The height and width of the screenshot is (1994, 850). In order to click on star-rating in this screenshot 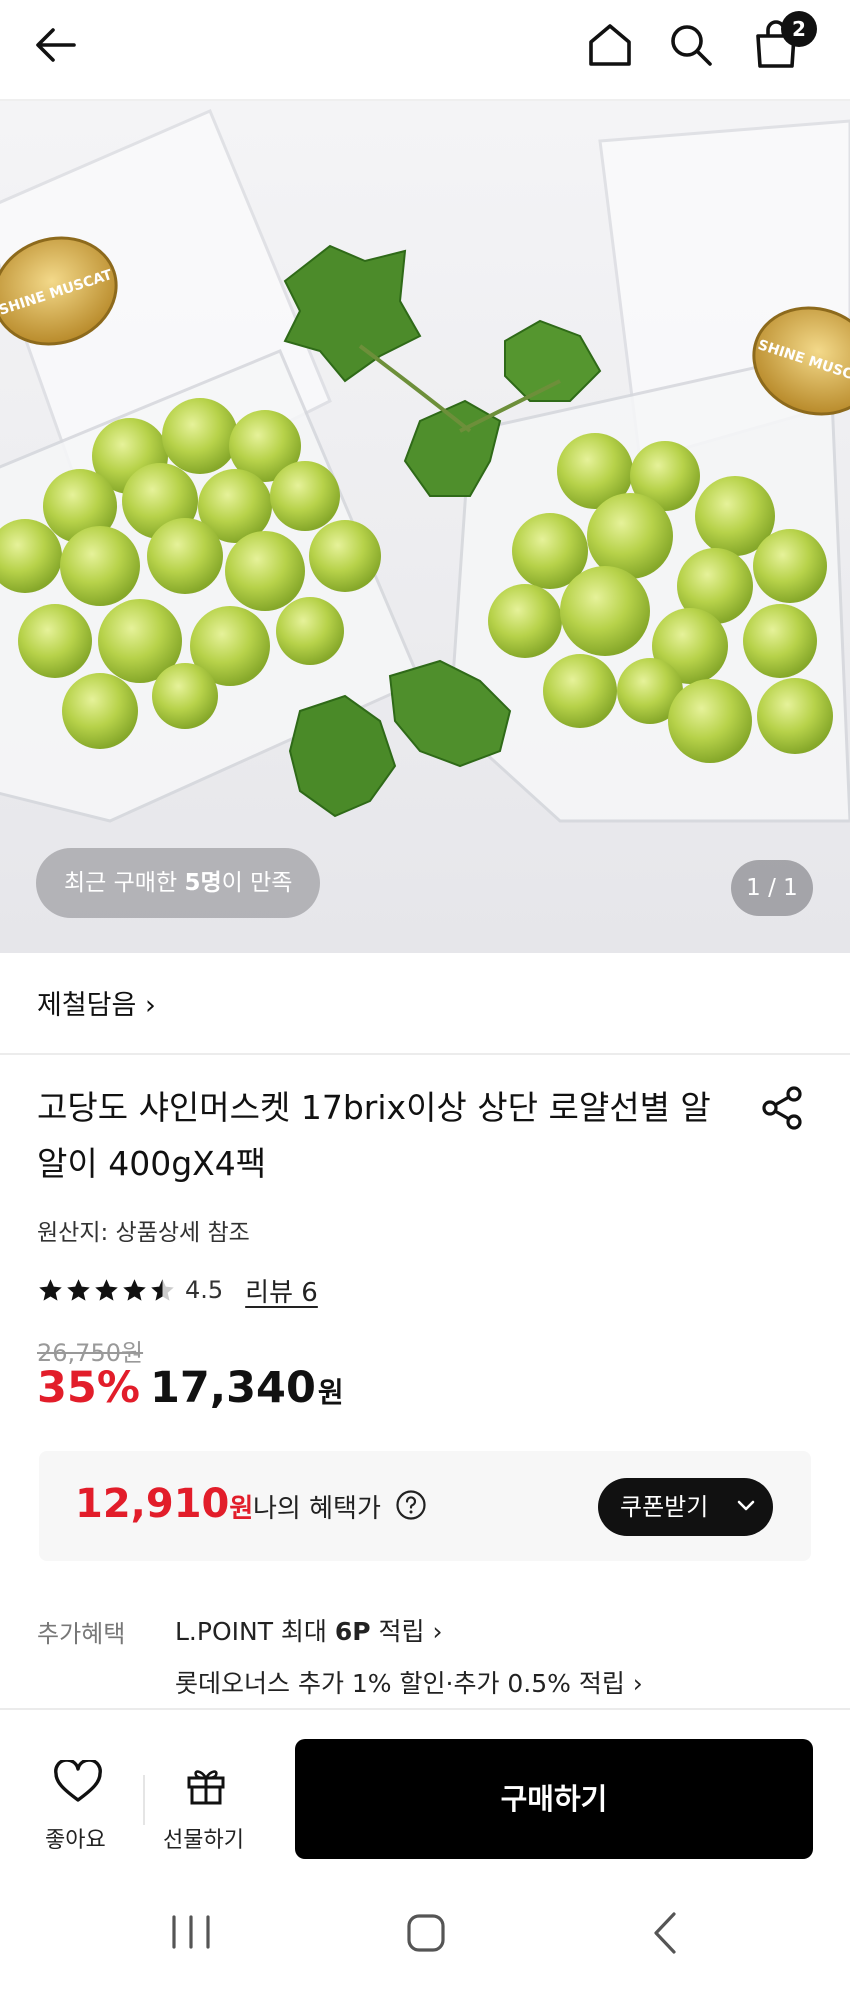, I will do `click(107, 1290)`.